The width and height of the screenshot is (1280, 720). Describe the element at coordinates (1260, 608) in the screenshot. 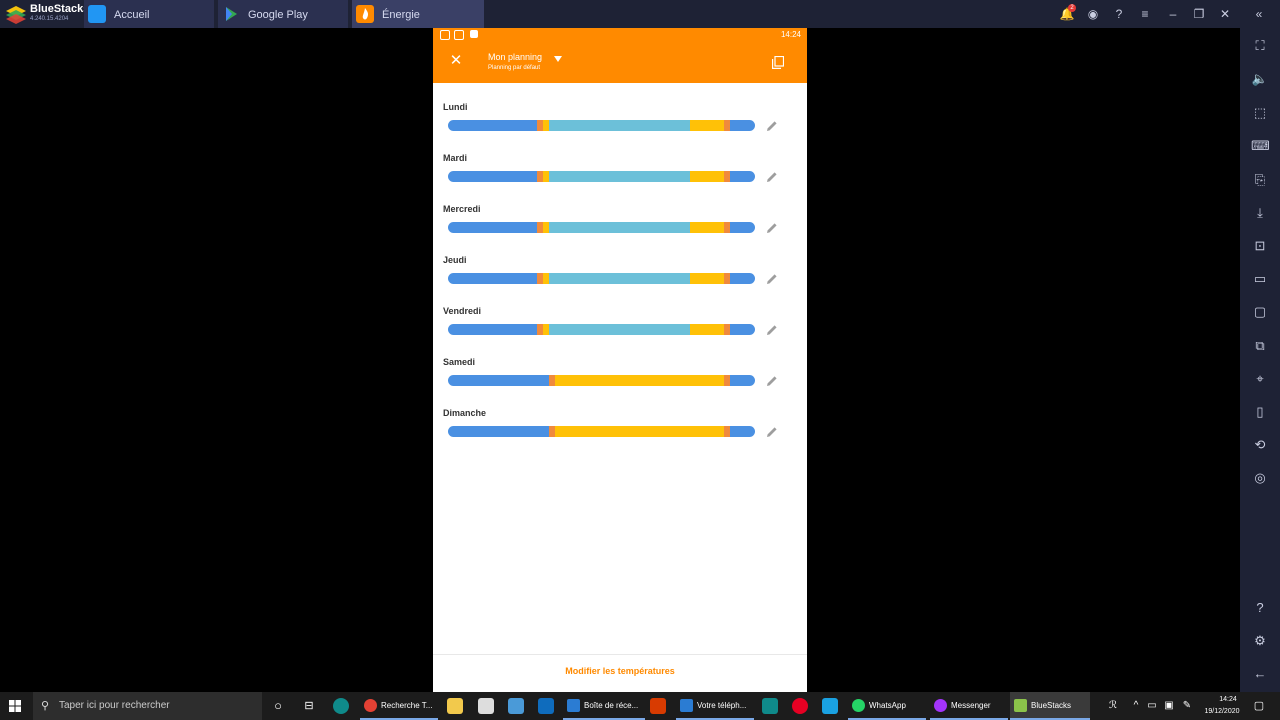

I see `help-sidebar-icon: ?` at that location.